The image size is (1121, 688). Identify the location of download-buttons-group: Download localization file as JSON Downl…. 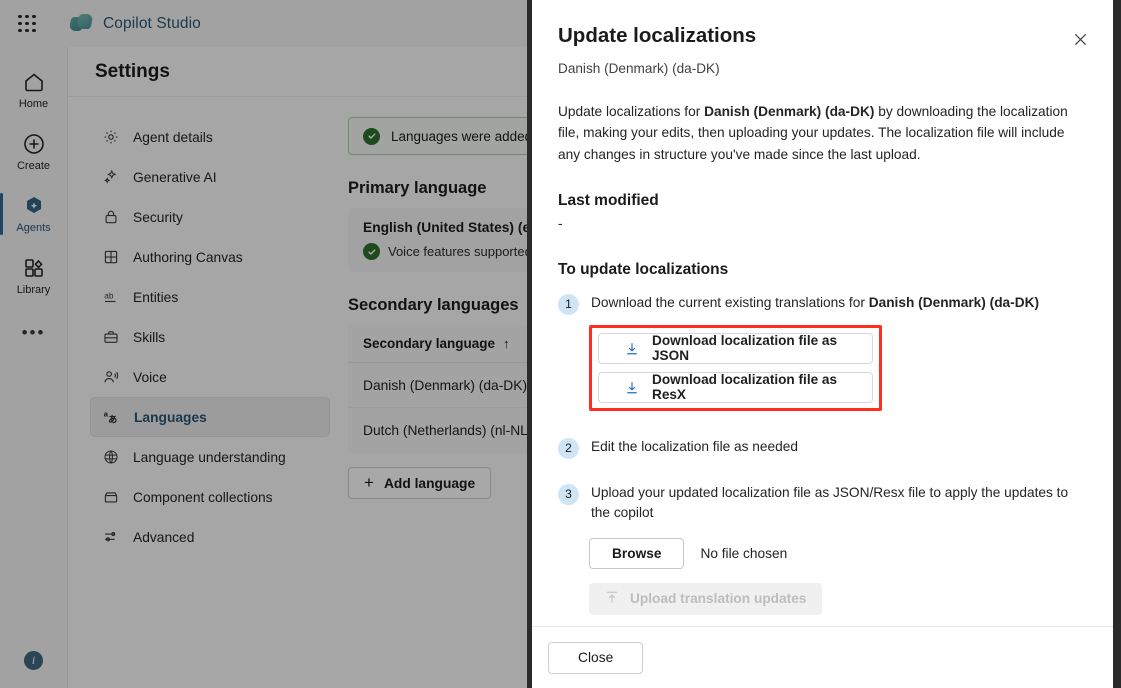
(735, 367).